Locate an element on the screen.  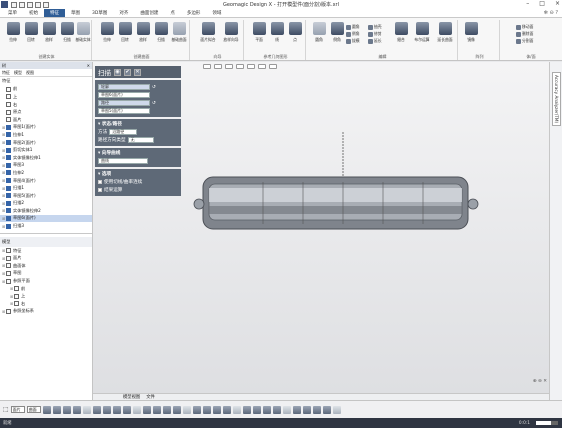
select-filter-dropdown: 面片 is located at coordinates (17, 409).